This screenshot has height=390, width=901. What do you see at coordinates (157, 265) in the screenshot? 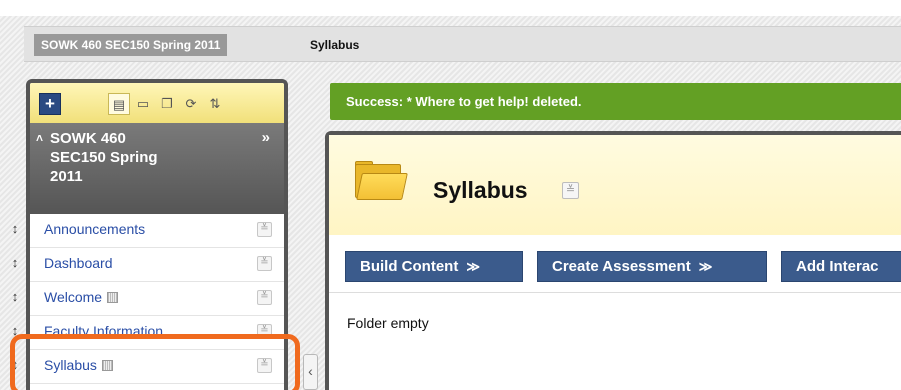
I see `menu-item-dashboard: Dashboard ≚` at bounding box center [157, 265].